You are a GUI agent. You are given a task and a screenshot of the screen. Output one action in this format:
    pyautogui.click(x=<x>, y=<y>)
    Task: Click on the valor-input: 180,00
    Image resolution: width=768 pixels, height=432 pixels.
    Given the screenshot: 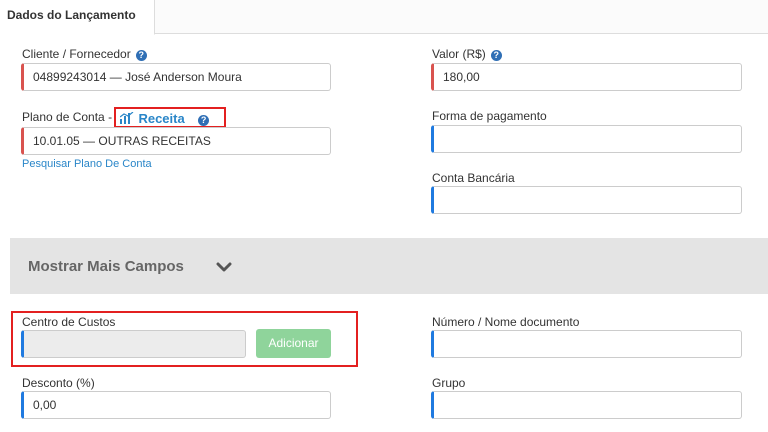 What is the action you would take?
    pyautogui.click(x=586, y=77)
    